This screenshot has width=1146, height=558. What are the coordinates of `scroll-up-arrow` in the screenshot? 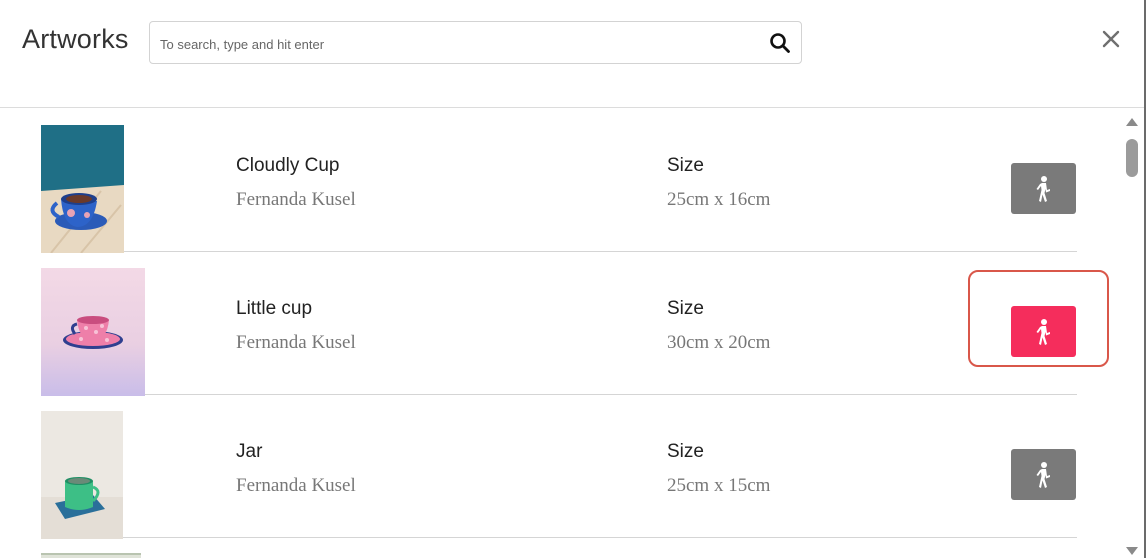 It's located at (1132, 122).